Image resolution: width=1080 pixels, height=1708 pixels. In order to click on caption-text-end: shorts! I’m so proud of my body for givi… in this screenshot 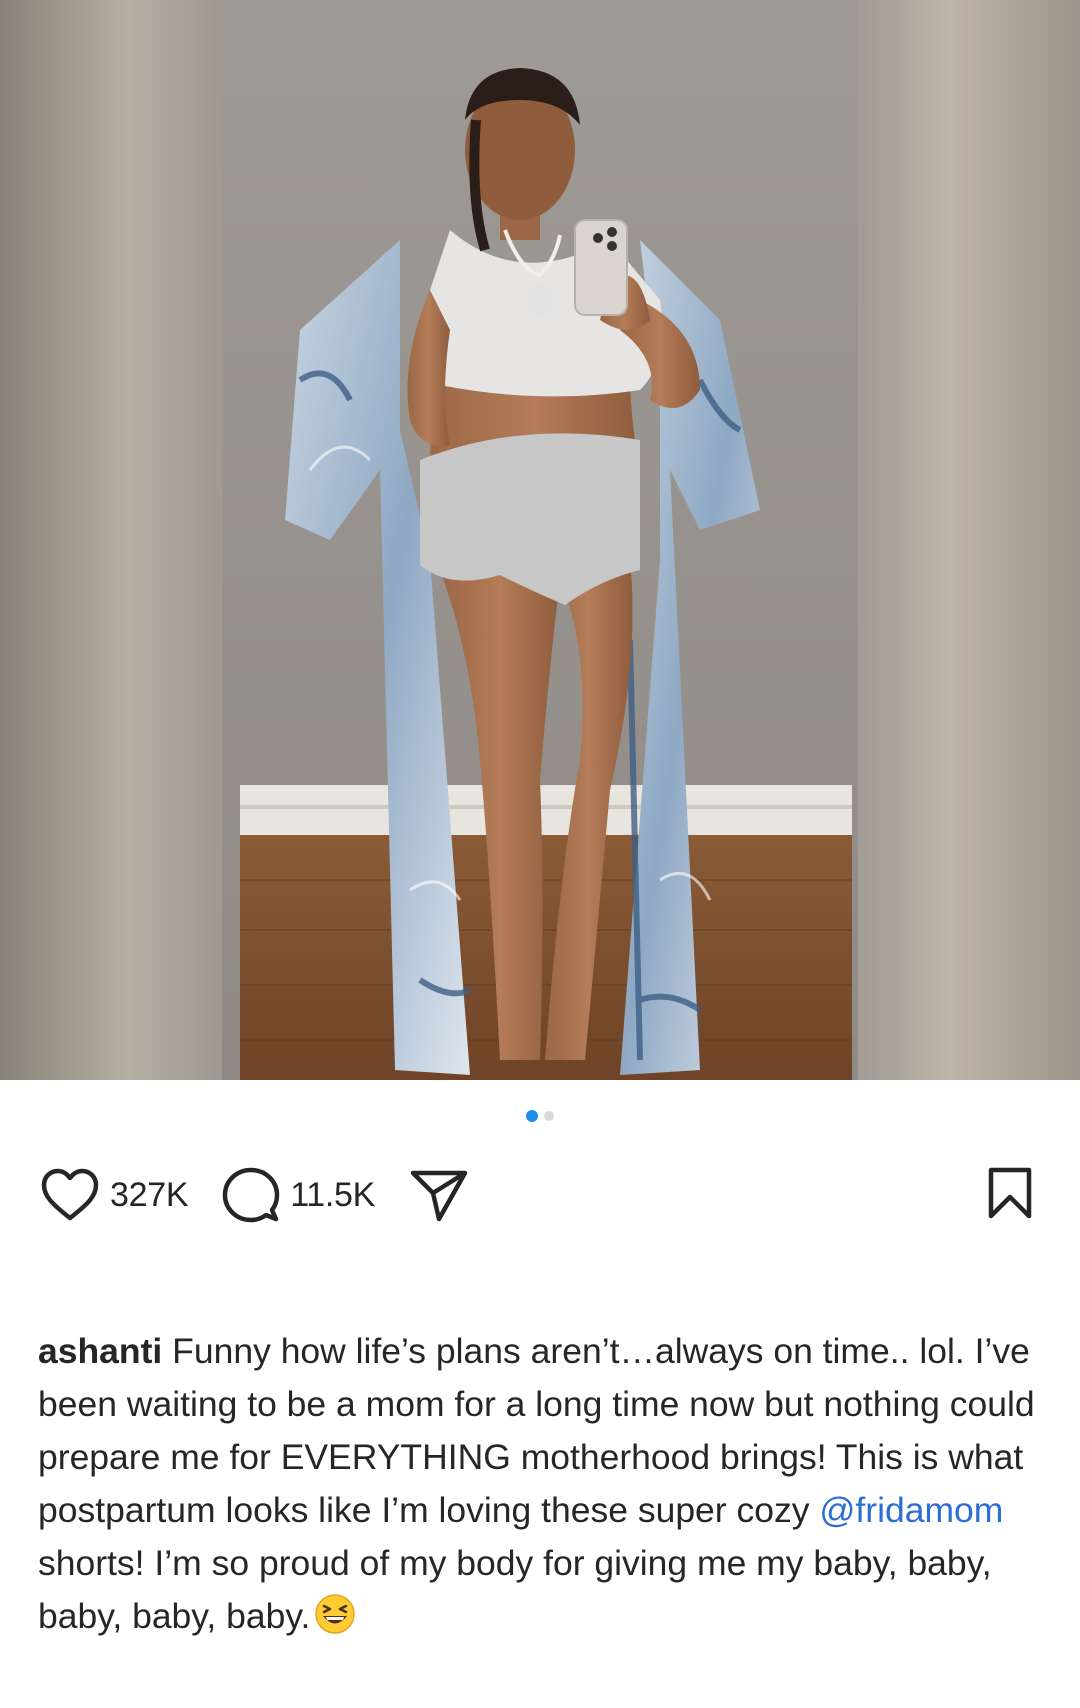, I will do `click(515, 1589)`.